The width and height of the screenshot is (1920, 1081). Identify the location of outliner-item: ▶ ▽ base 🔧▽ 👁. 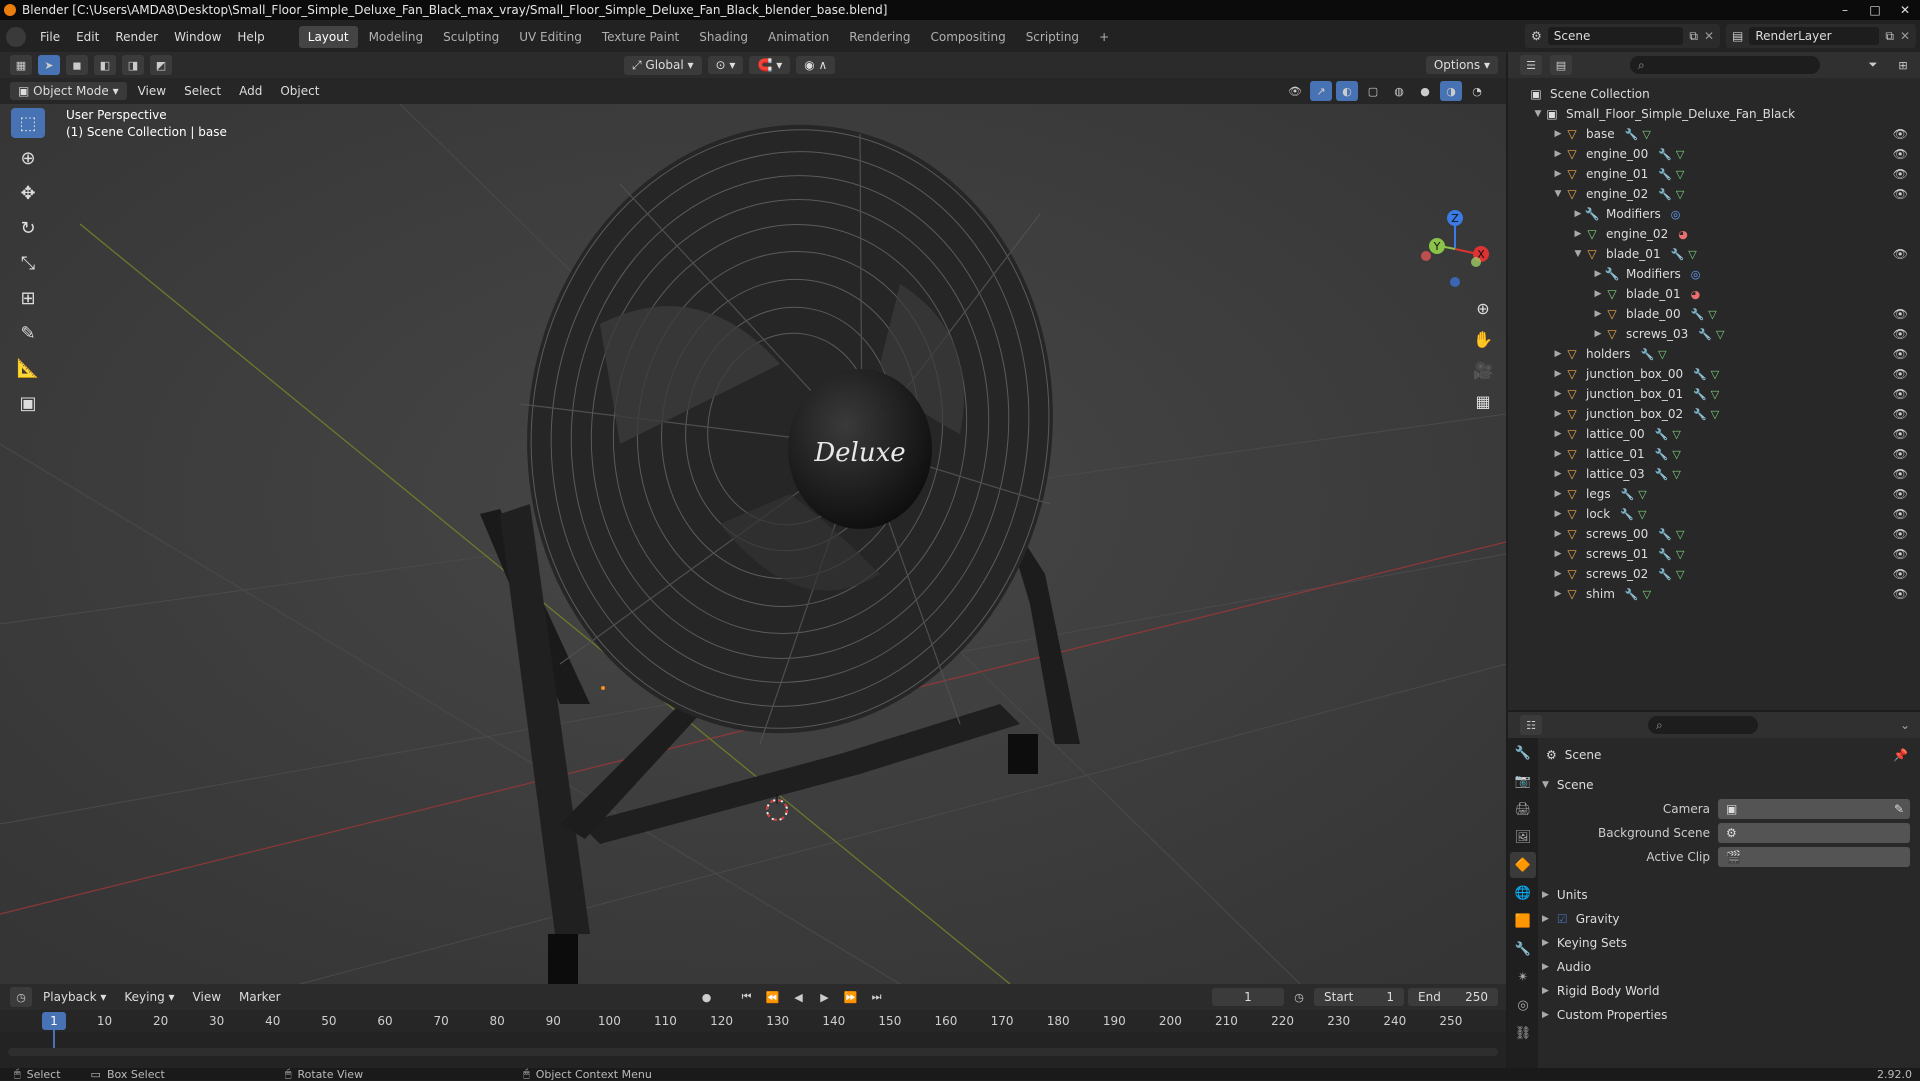
(1714, 134).